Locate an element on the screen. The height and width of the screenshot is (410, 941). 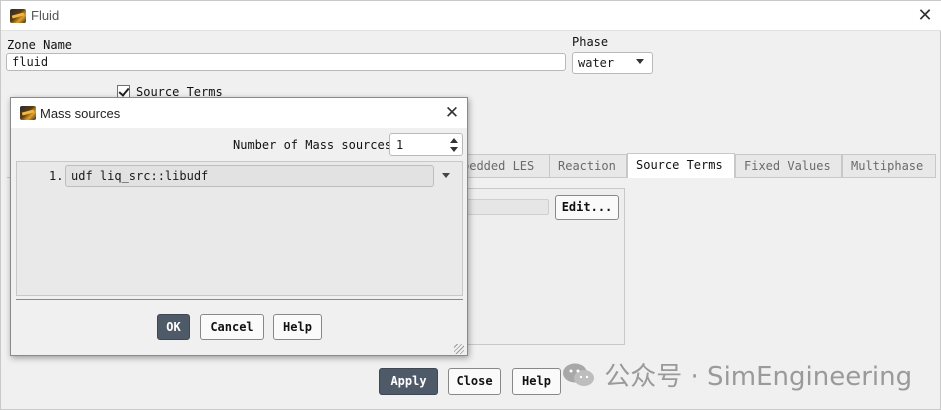
tab-multiphase: Multiphase is located at coordinates (889, 165).